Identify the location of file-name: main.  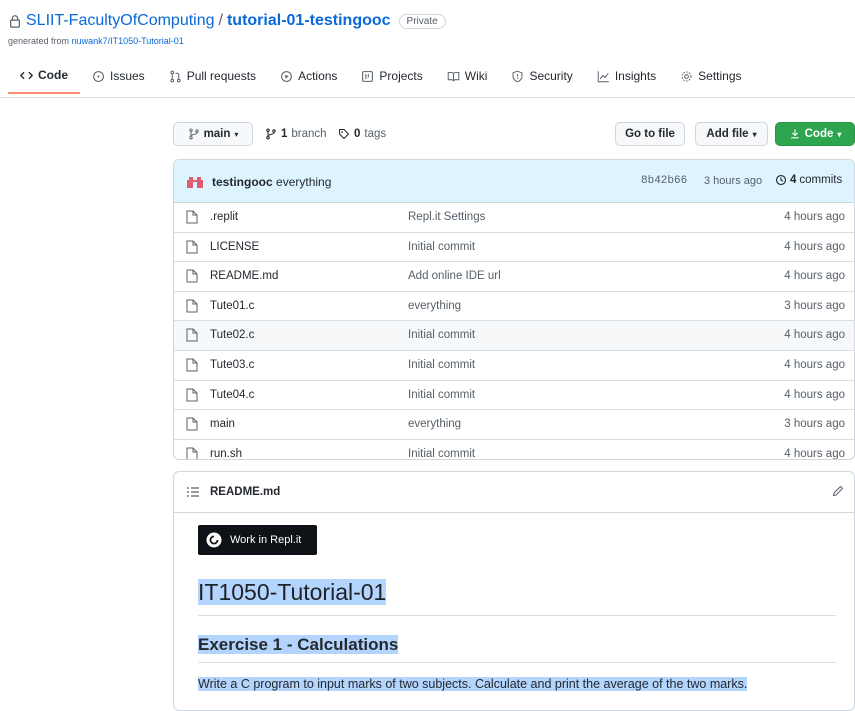
(222, 424).